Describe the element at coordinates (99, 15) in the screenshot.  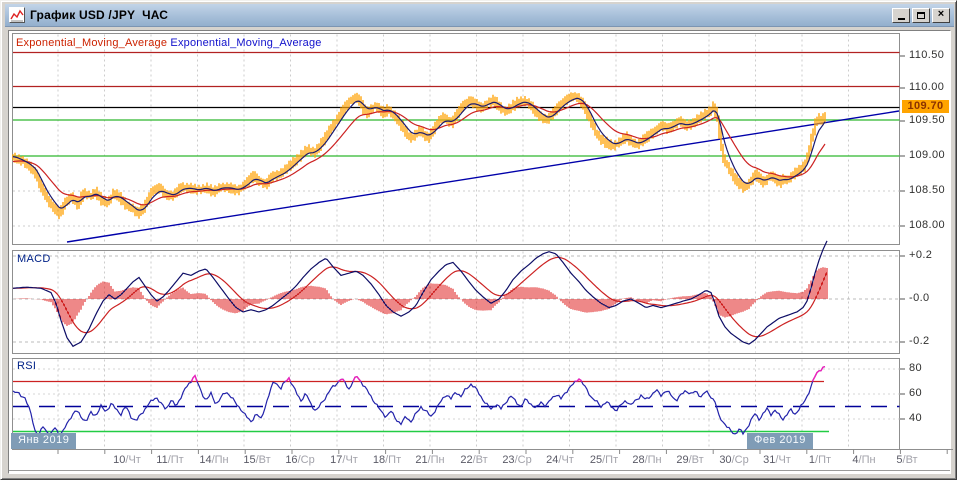
I see `window-title: График USD /JPY ЧАС` at that location.